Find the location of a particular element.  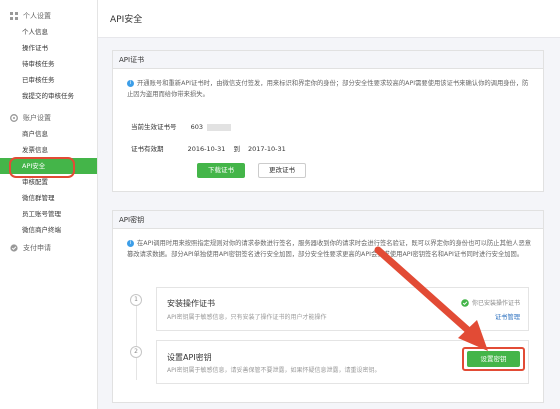

sidebar-item-staff-accounts: 员工账号管理 is located at coordinates (48, 214).